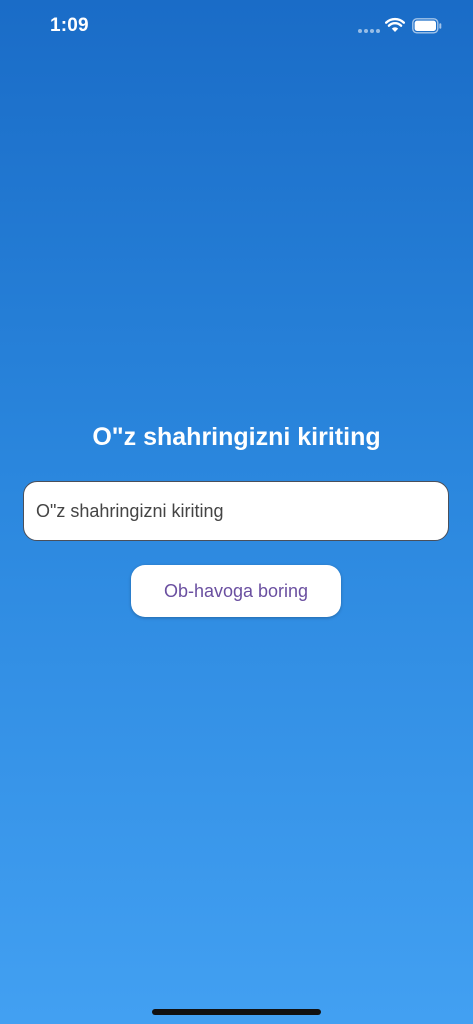 This screenshot has width=473, height=1024. Describe the element at coordinates (369, 31) in the screenshot. I see `signal-dots-icon` at that location.